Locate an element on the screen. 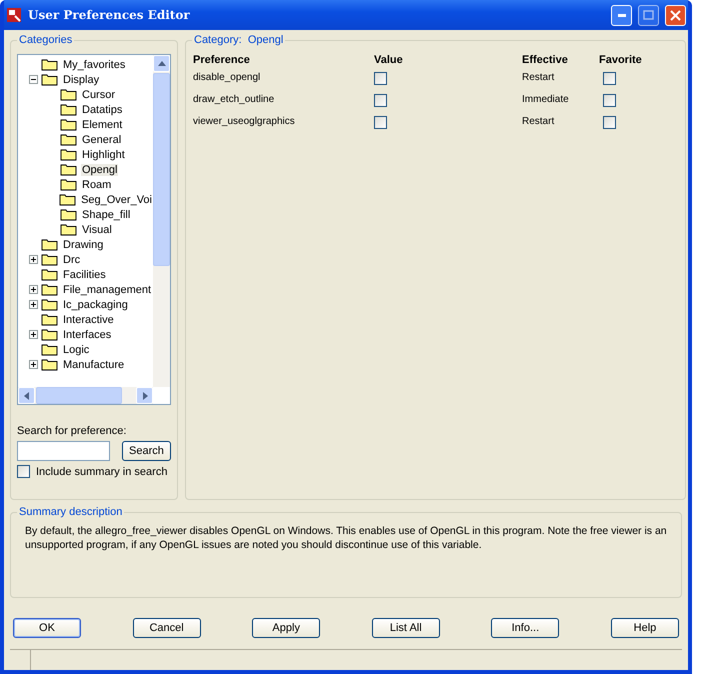  search-label: Search for preference: is located at coordinates (71, 431).